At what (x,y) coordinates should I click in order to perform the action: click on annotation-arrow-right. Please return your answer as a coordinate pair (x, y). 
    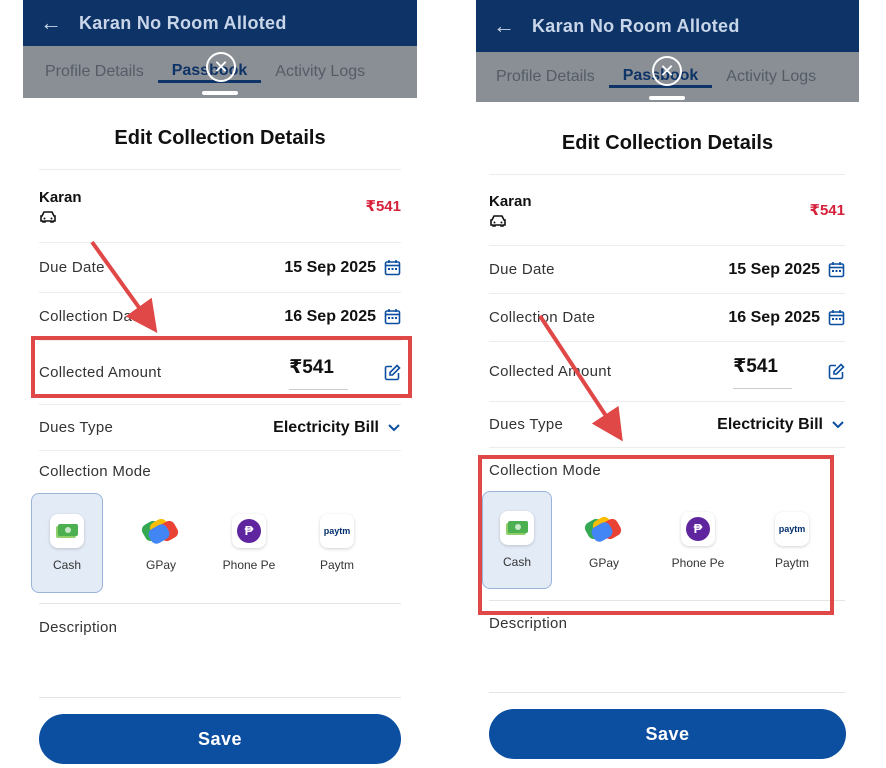
    Looking at the image, I should click on (580, 378).